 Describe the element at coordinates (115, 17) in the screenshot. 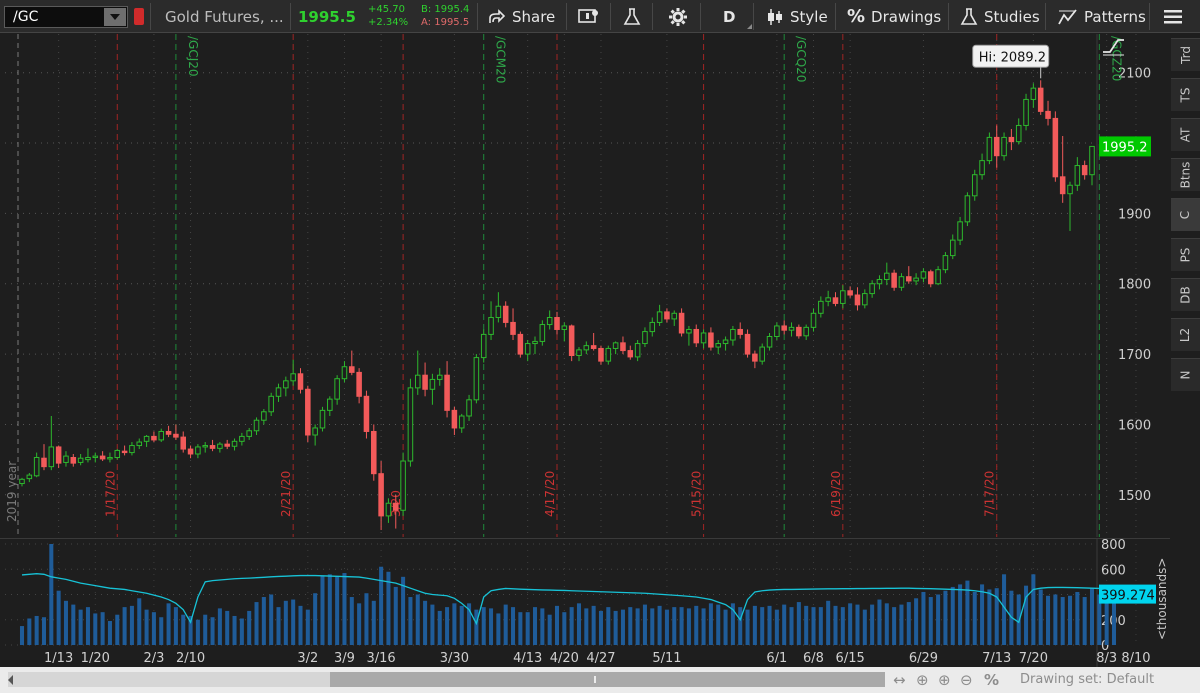

I see `symbol-dropdown-arrow-icon` at that location.